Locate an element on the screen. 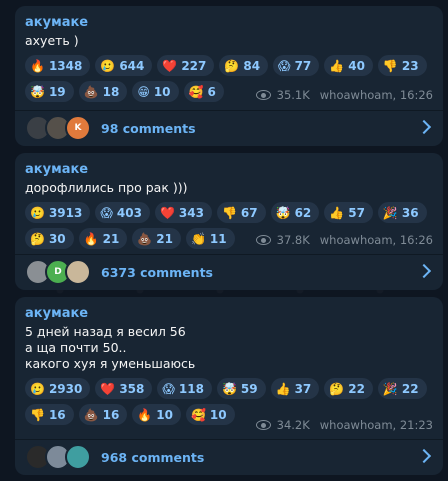 The width and height of the screenshot is (448, 481). reaction-chip: 🤔 30 is located at coordinates (49, 238).